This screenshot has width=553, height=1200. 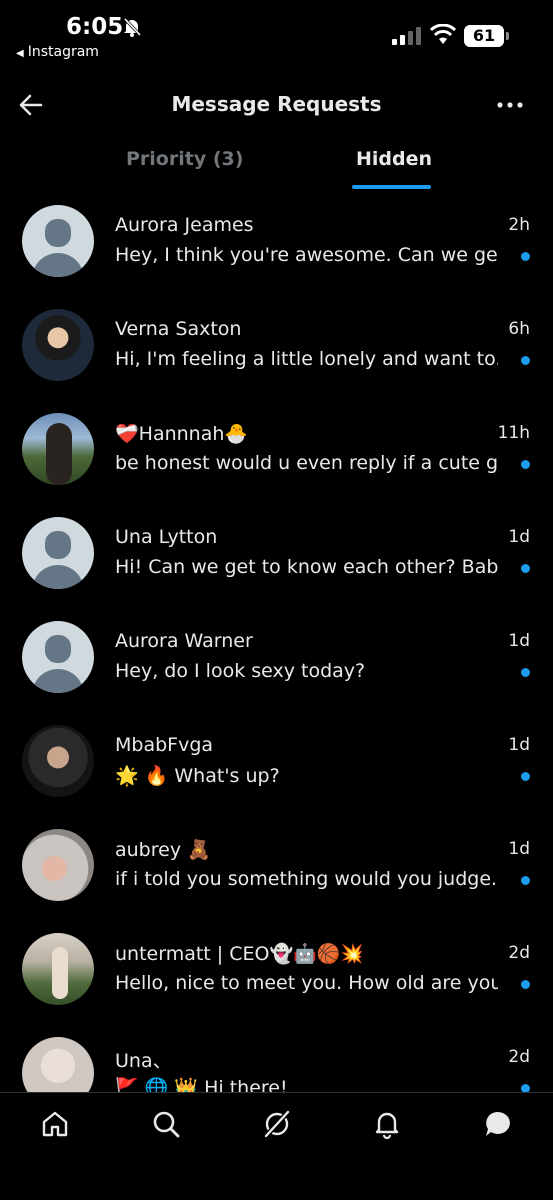 What do you see at coordinates (519, 225) in the screenshot?
I see `conversation-time: 2h` at bounding box center [519, 225].